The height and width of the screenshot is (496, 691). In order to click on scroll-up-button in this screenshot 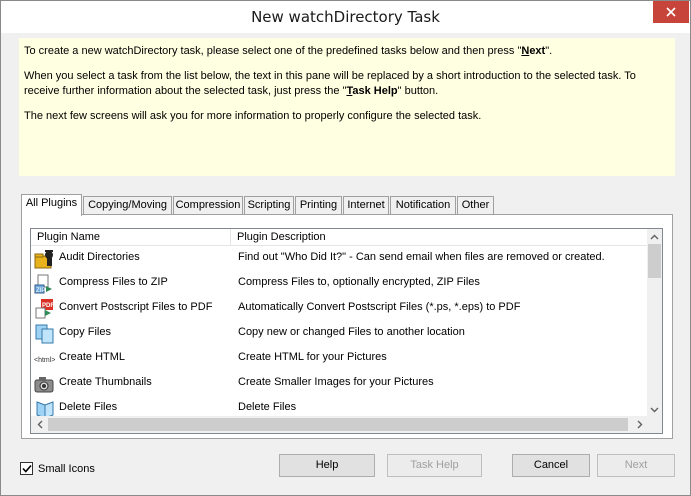, I will do `click(654, 236)`.